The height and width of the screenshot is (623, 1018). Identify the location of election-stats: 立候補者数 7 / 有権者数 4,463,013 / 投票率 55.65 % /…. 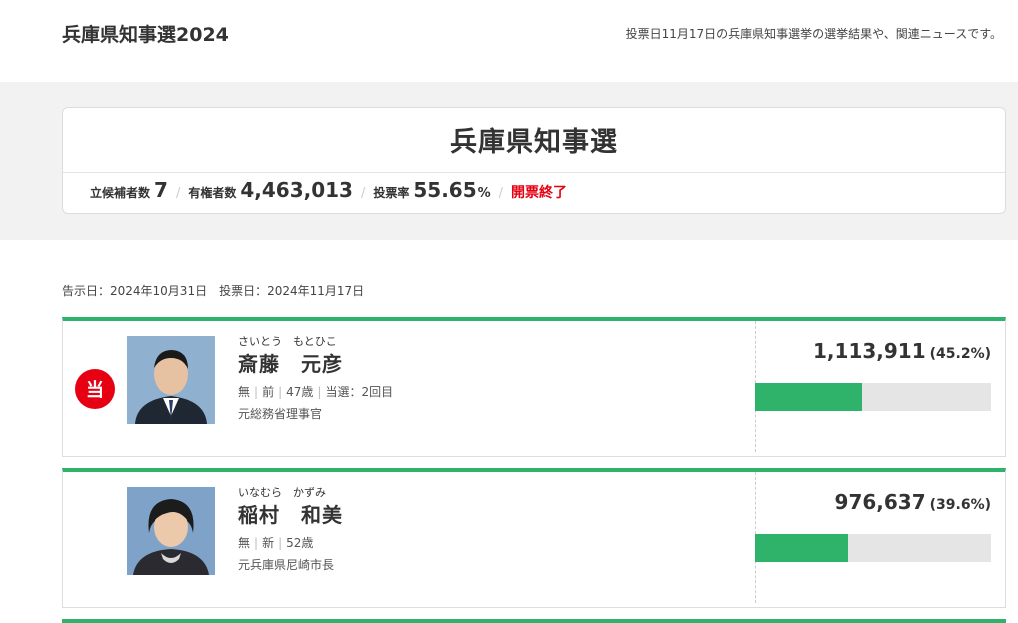
(328, 192).